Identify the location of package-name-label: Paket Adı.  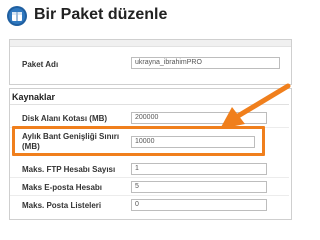
(40, 64).